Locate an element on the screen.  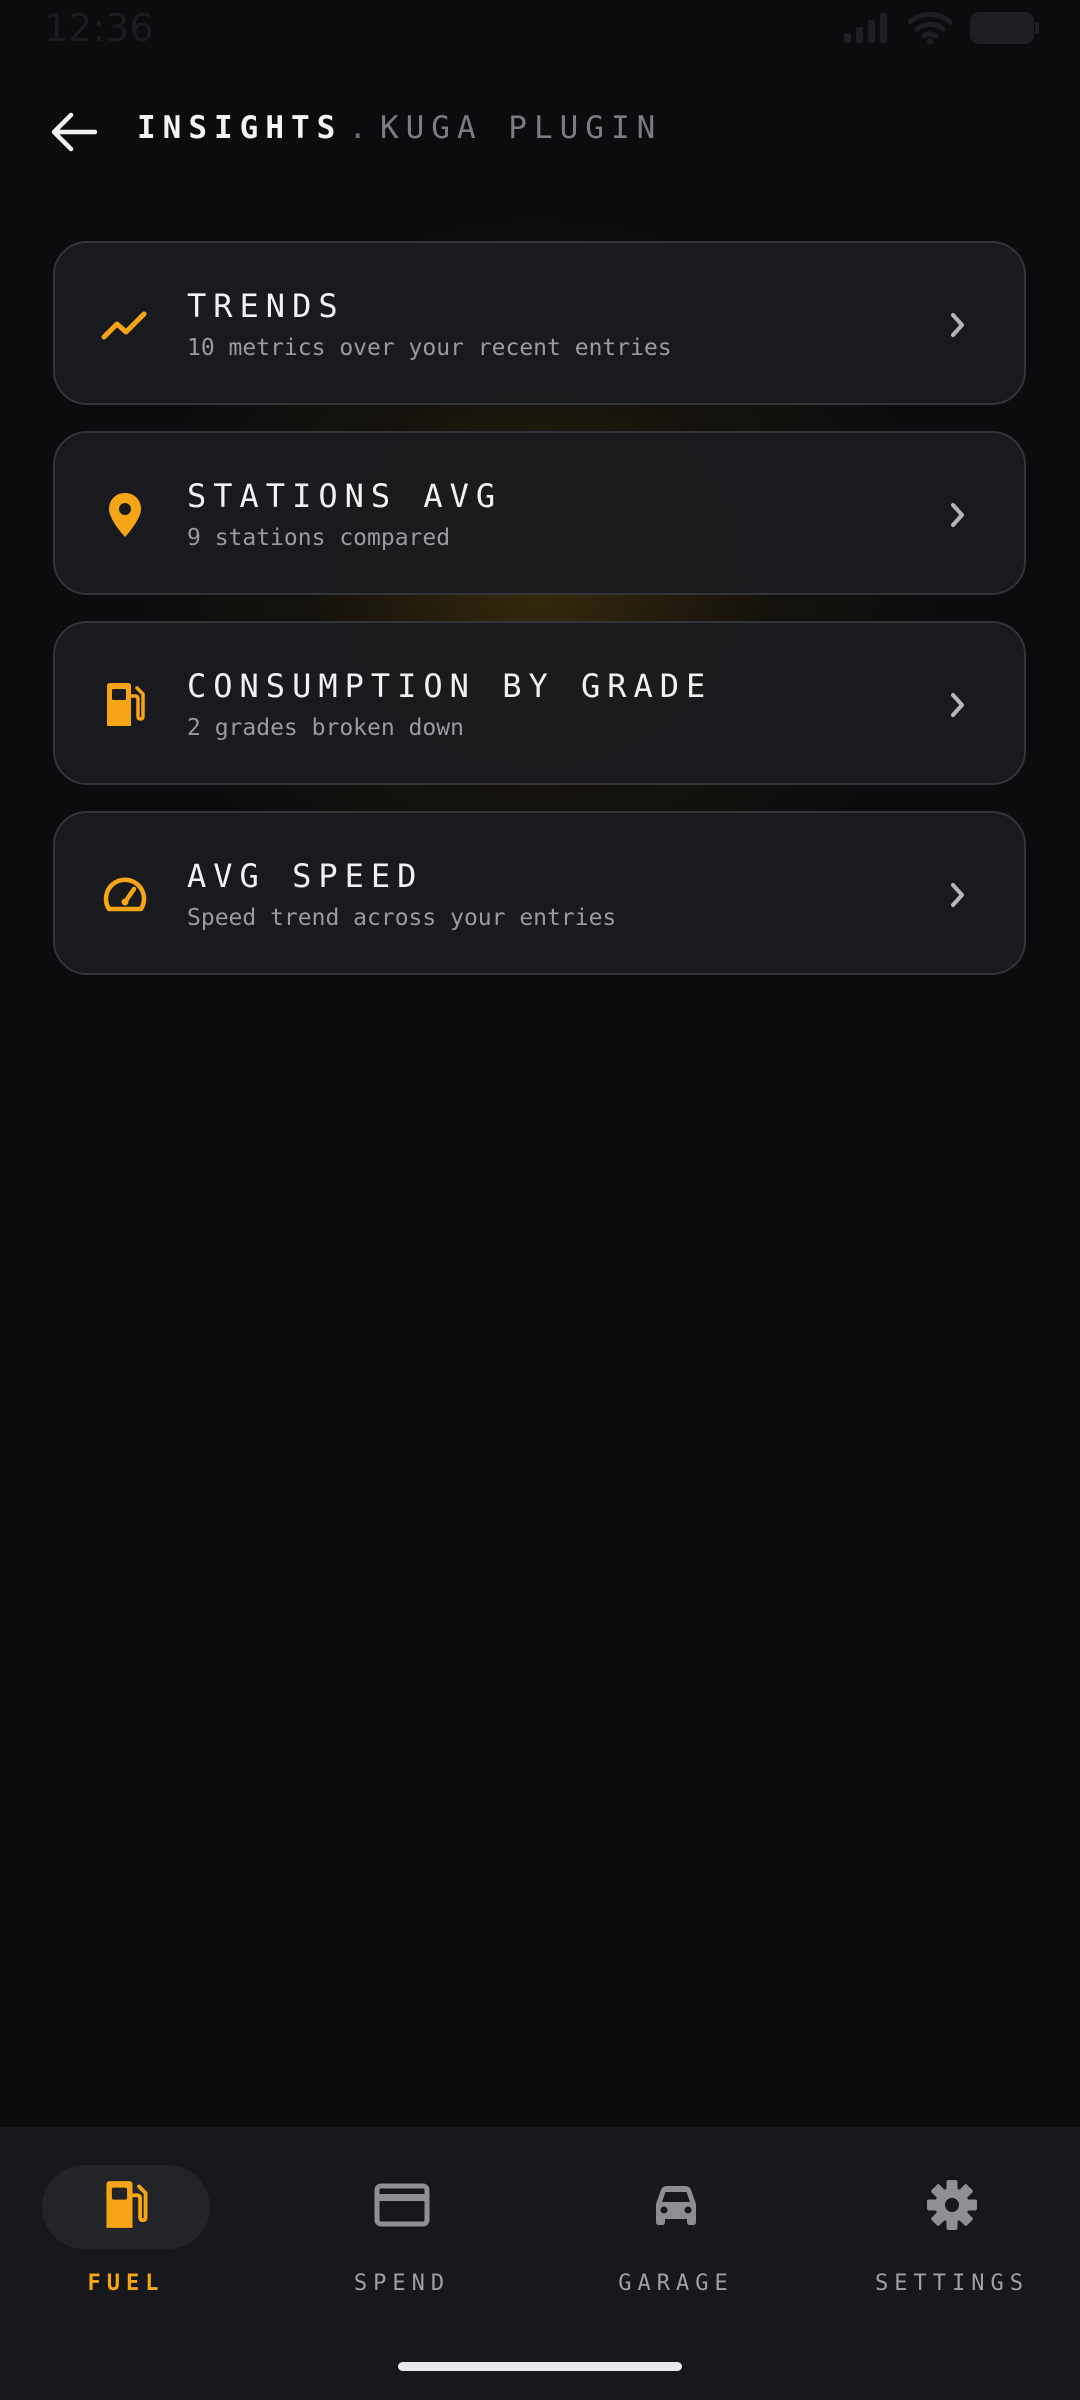
speedometer-icon is located at coordinates (125, 895).